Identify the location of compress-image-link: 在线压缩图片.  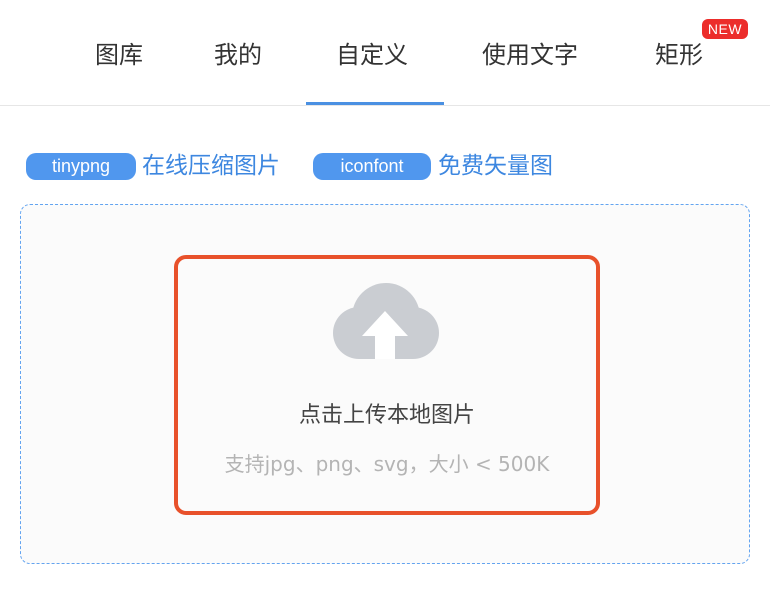
(211, 166).